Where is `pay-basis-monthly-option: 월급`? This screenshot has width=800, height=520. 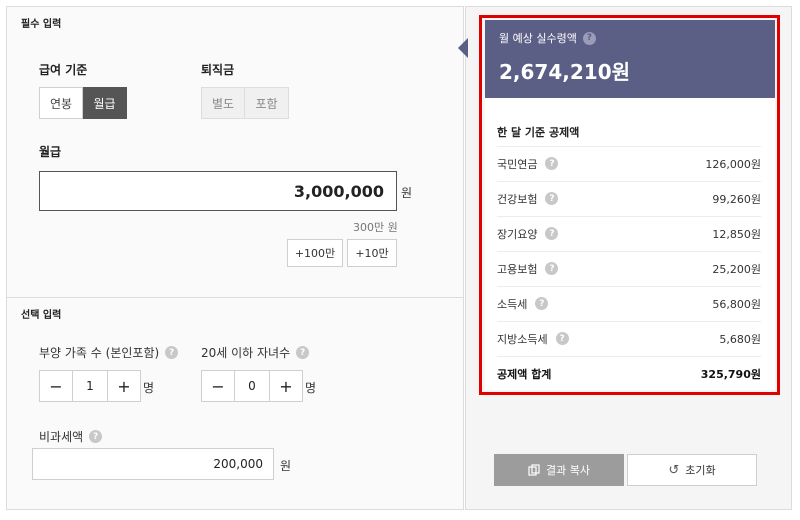
pay-basis-monthly-option: 월급 is located at coordinates (105, 103).